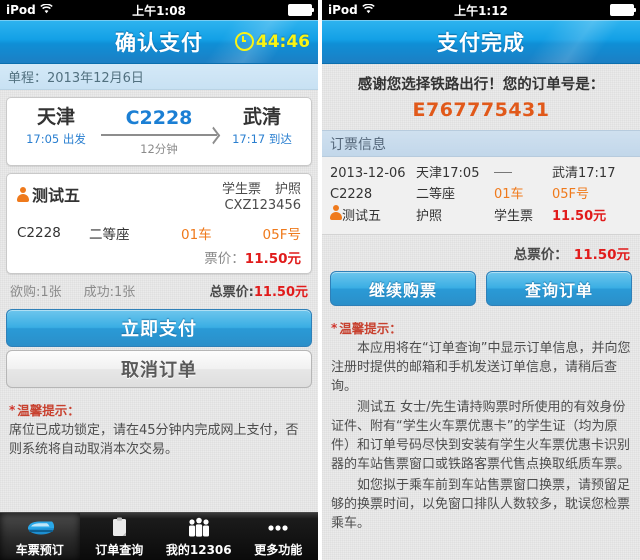  Describe the element at coordinates (39, 549) in the screenshot. I see `tab-label: 车票预订` at that location.